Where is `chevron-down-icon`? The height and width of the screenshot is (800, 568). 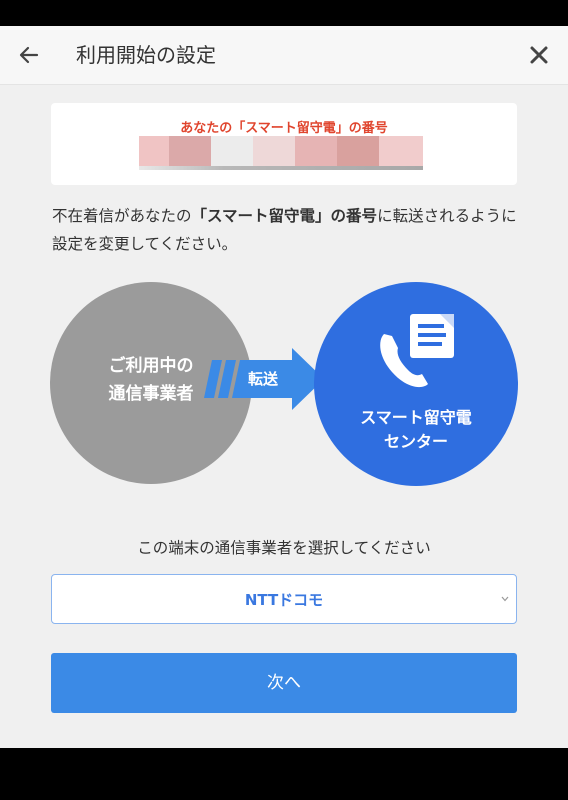 chevron-down-icon is located at coordinates (505, 599).